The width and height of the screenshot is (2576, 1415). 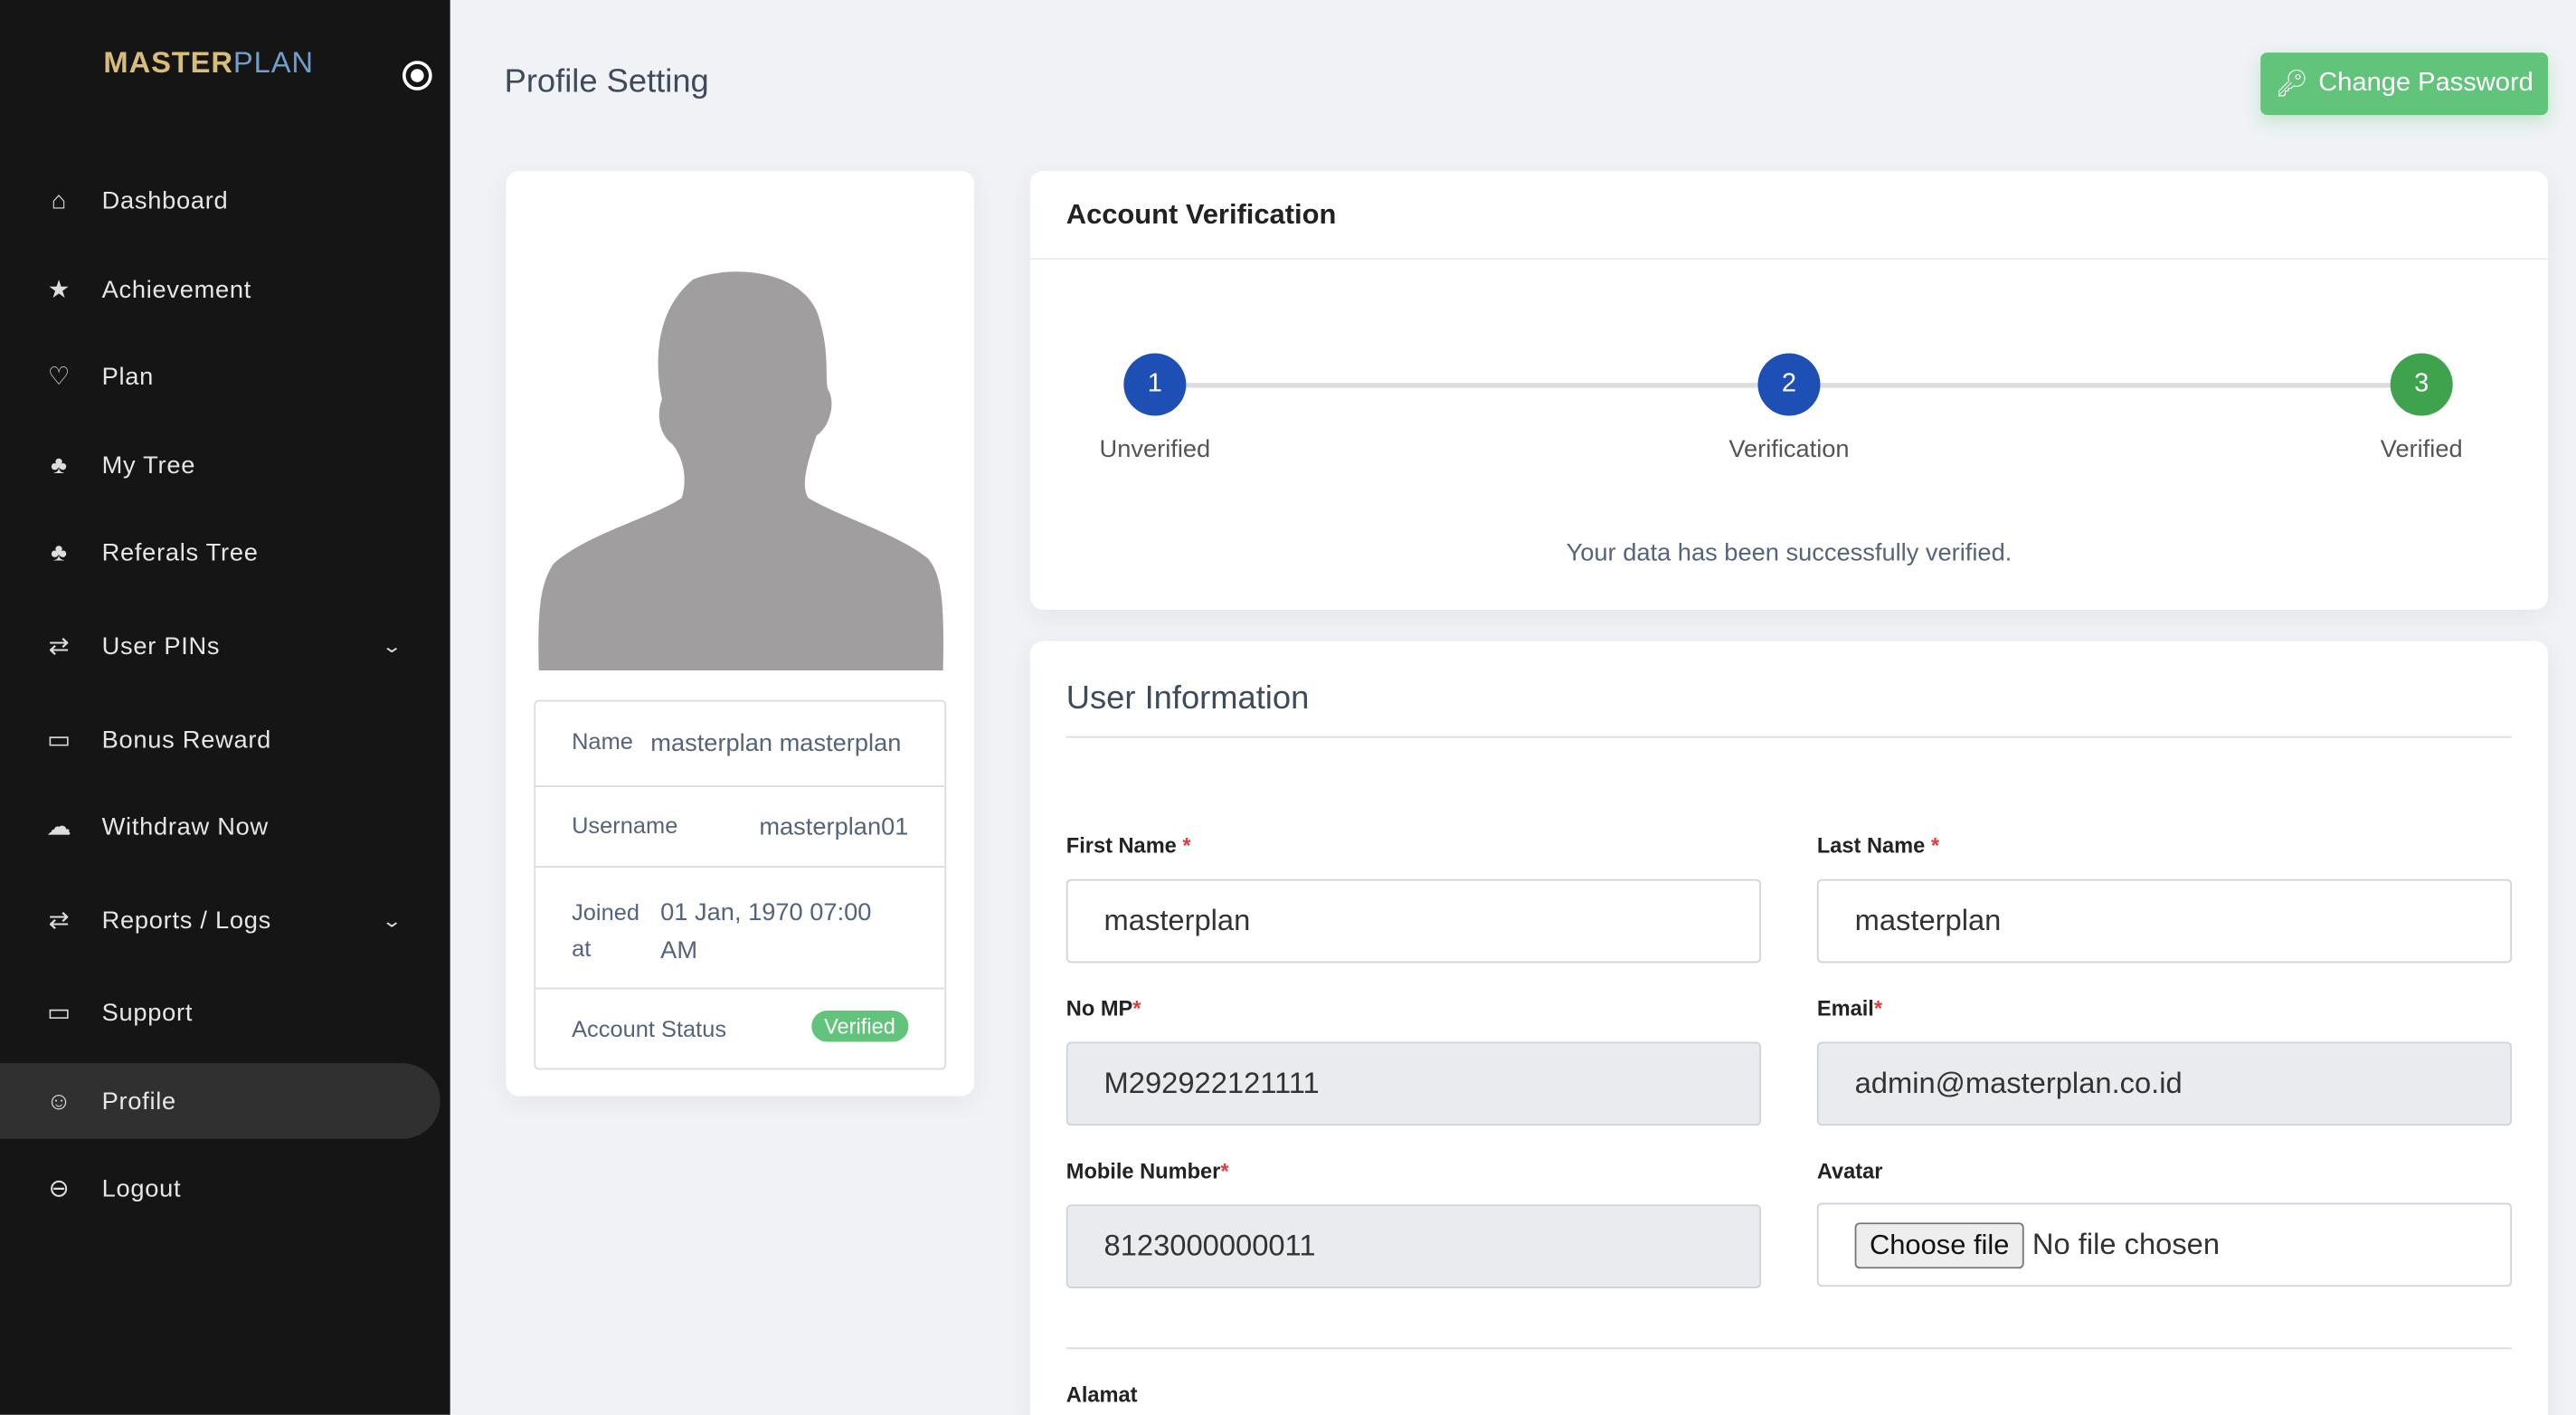 What do you see at coordinates (766, 931) in the screenshot?
I see `joined-value: 01 Jan, 1970 07:00 AM` at bounding box center [766, 931].